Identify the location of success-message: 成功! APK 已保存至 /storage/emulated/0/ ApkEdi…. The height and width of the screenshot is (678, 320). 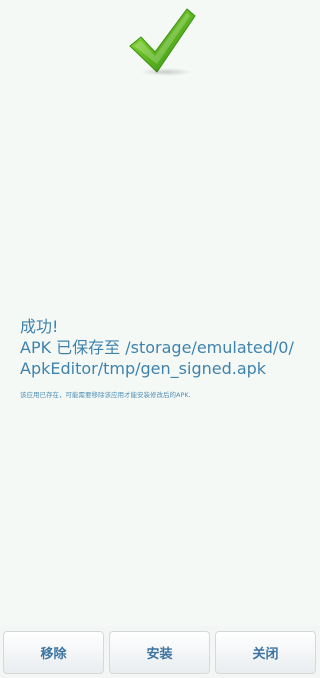
(165, 347).